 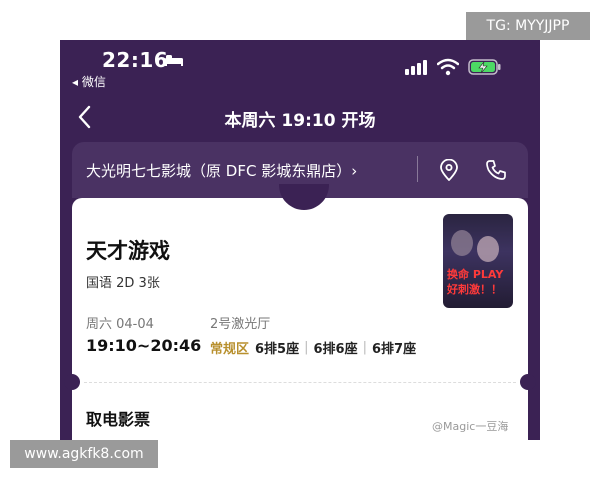 I want to click on seat-info: 常规区 6排5座 | 6排6座 | 6排7座, so click(x=313, y=347).